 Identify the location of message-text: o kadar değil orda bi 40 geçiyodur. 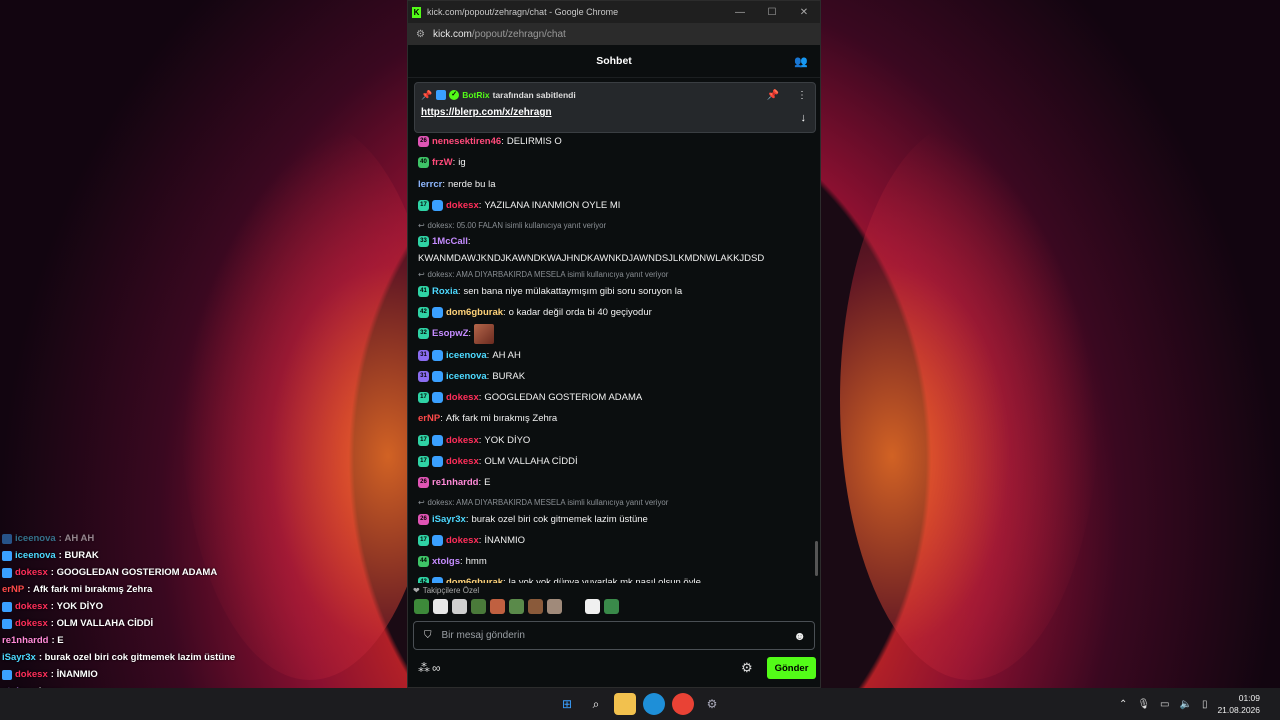
(580, 312).